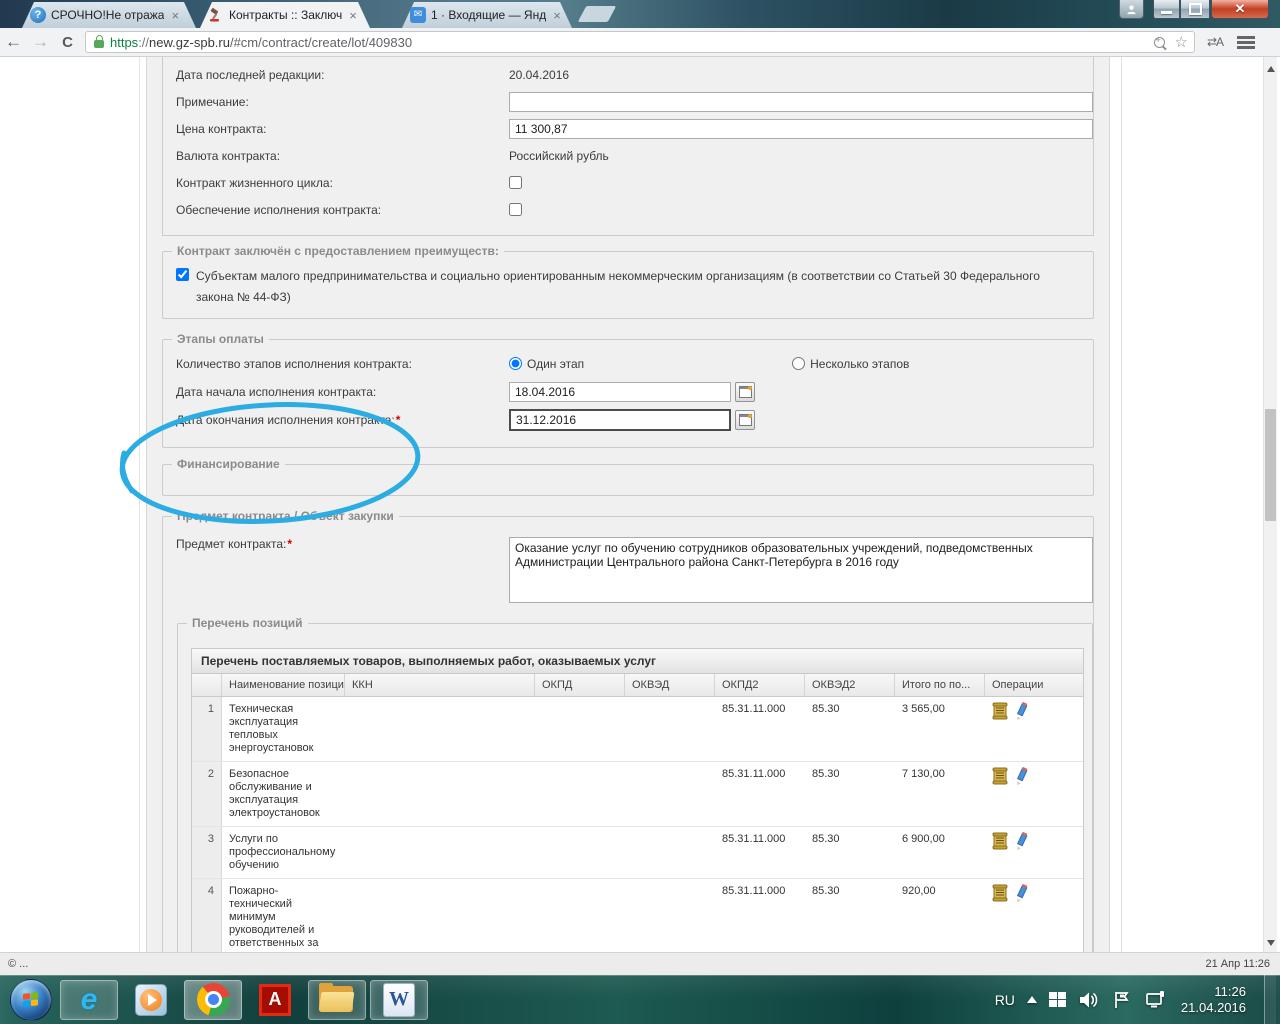  Describe the element at coordinates (207, 729) in the screenshot. I see `row-number: 1` at that location.